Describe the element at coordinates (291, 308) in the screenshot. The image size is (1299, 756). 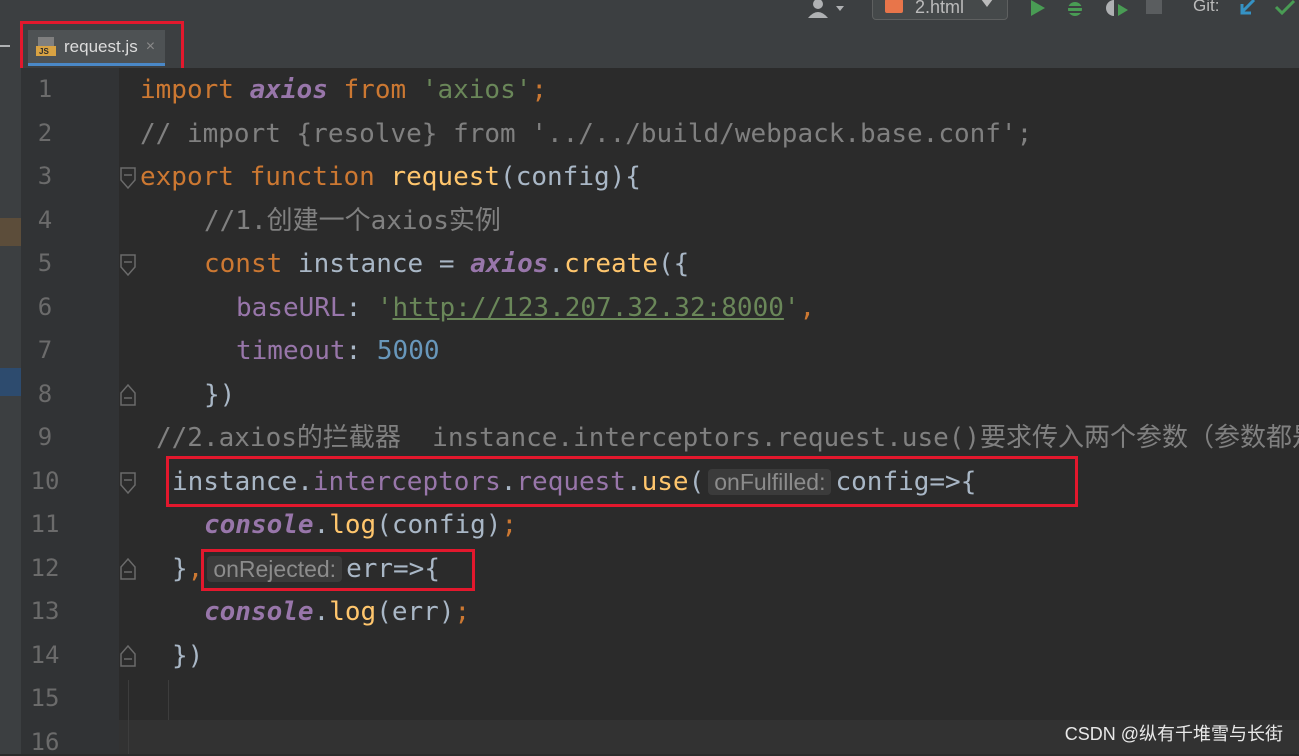
I see `property-name: baseURL` at that location.